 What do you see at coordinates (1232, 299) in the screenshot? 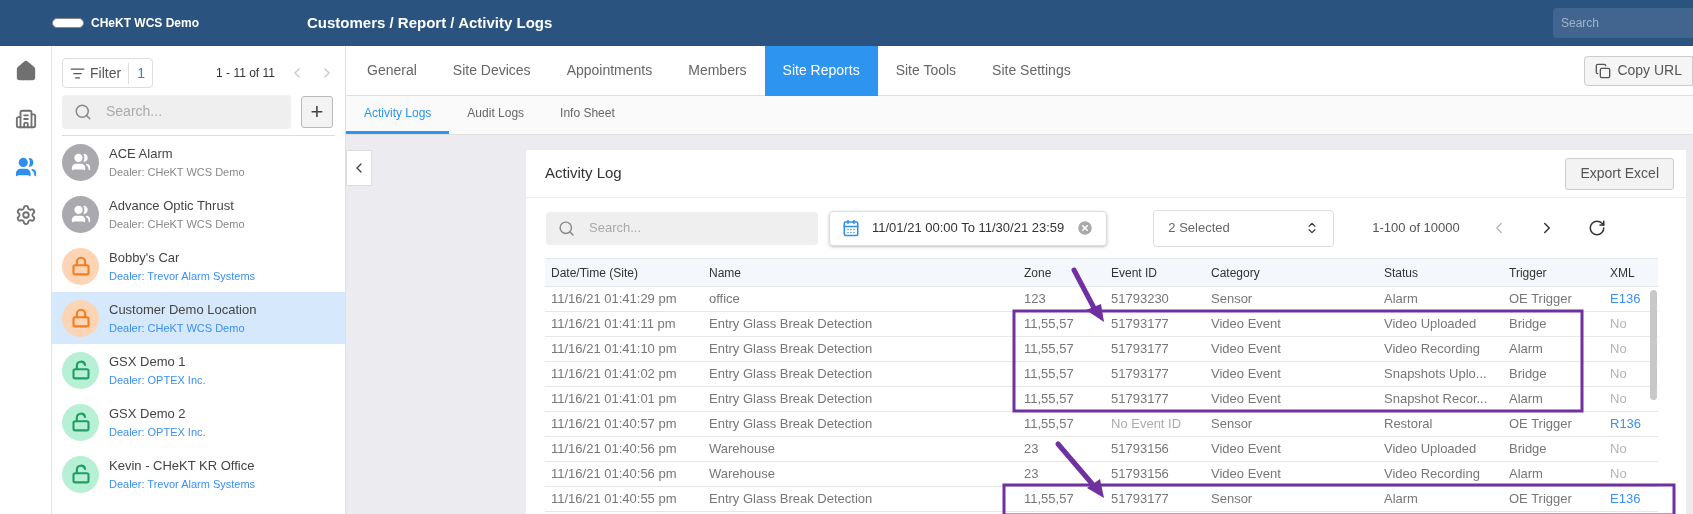
I see `table-cell-text: Sensor` at bounding box center [1232, 299].